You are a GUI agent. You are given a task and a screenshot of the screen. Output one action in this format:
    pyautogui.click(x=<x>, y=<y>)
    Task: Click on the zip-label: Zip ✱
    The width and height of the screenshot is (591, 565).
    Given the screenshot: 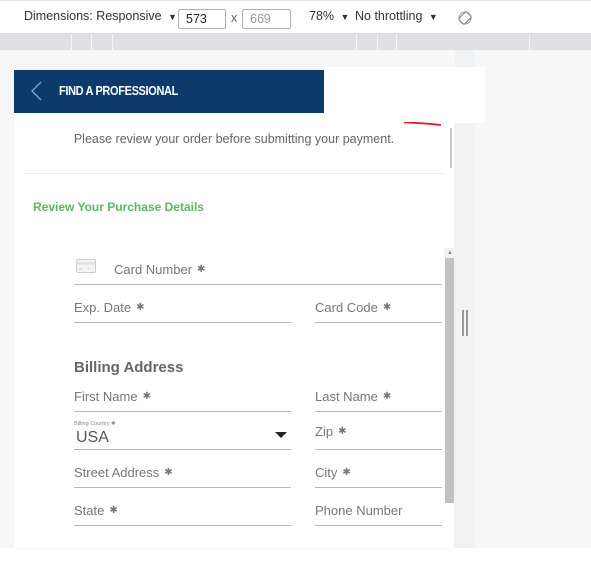 What is the action you would take?
    pyautogui.click(x=331, y=431)
    